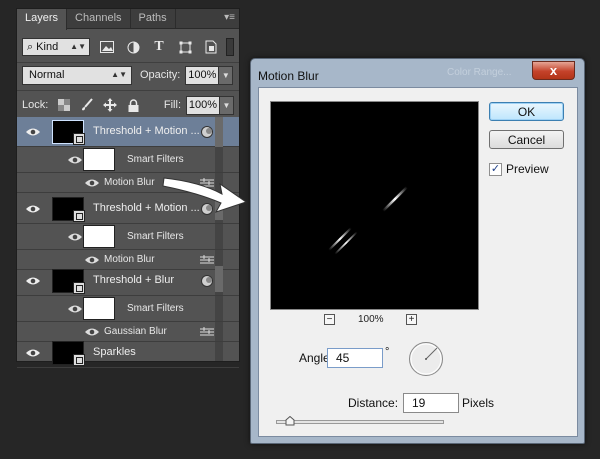 The image size is (600, 459). I want to click on search-icon: ⌕, so click(30, 46).